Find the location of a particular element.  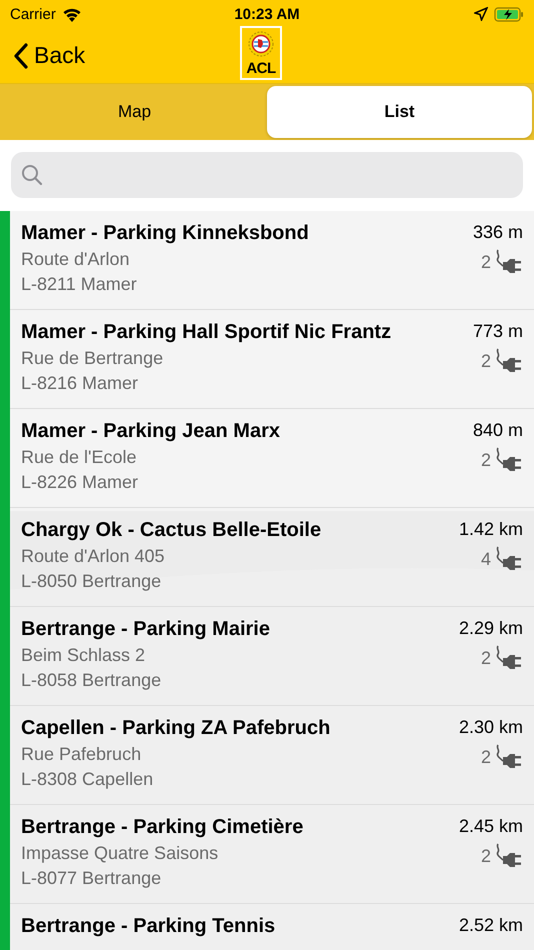

station-name: Mamer - Parking Kinneksbond is located at coordinates (165, 233).